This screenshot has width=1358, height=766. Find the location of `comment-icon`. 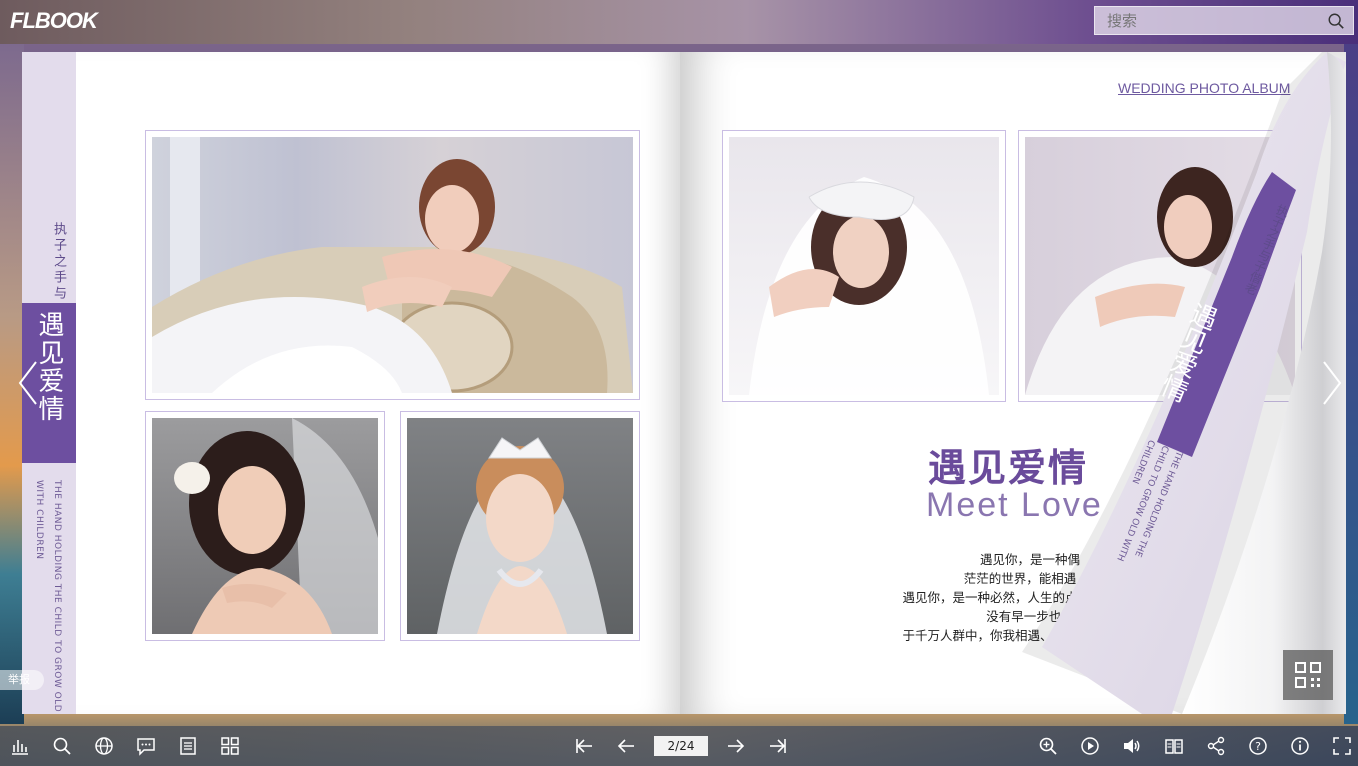

comment-icon is located at coordinates (146, 746).